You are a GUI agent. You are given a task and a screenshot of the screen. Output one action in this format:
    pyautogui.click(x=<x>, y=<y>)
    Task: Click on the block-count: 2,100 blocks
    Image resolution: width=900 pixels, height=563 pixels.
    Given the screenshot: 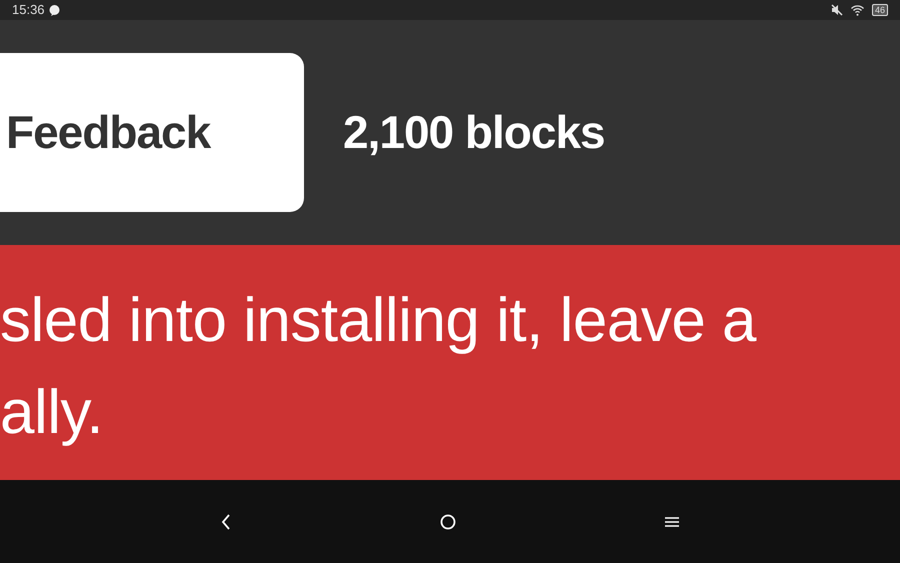 What is the action you would take?
    pyautogui.click(x=474, y=132)
    